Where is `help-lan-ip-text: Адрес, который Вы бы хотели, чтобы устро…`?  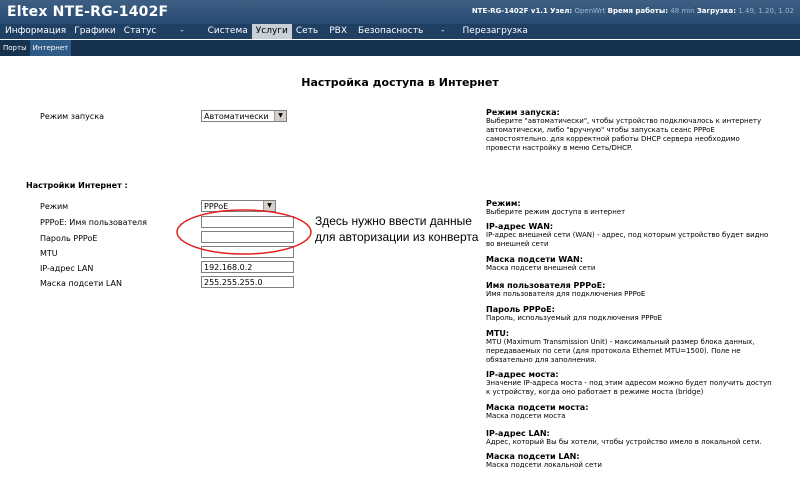 help-lan-ip-text: Адрес, который Вы бы хотели, чтобы устро… is located at coordinates (624, 442).